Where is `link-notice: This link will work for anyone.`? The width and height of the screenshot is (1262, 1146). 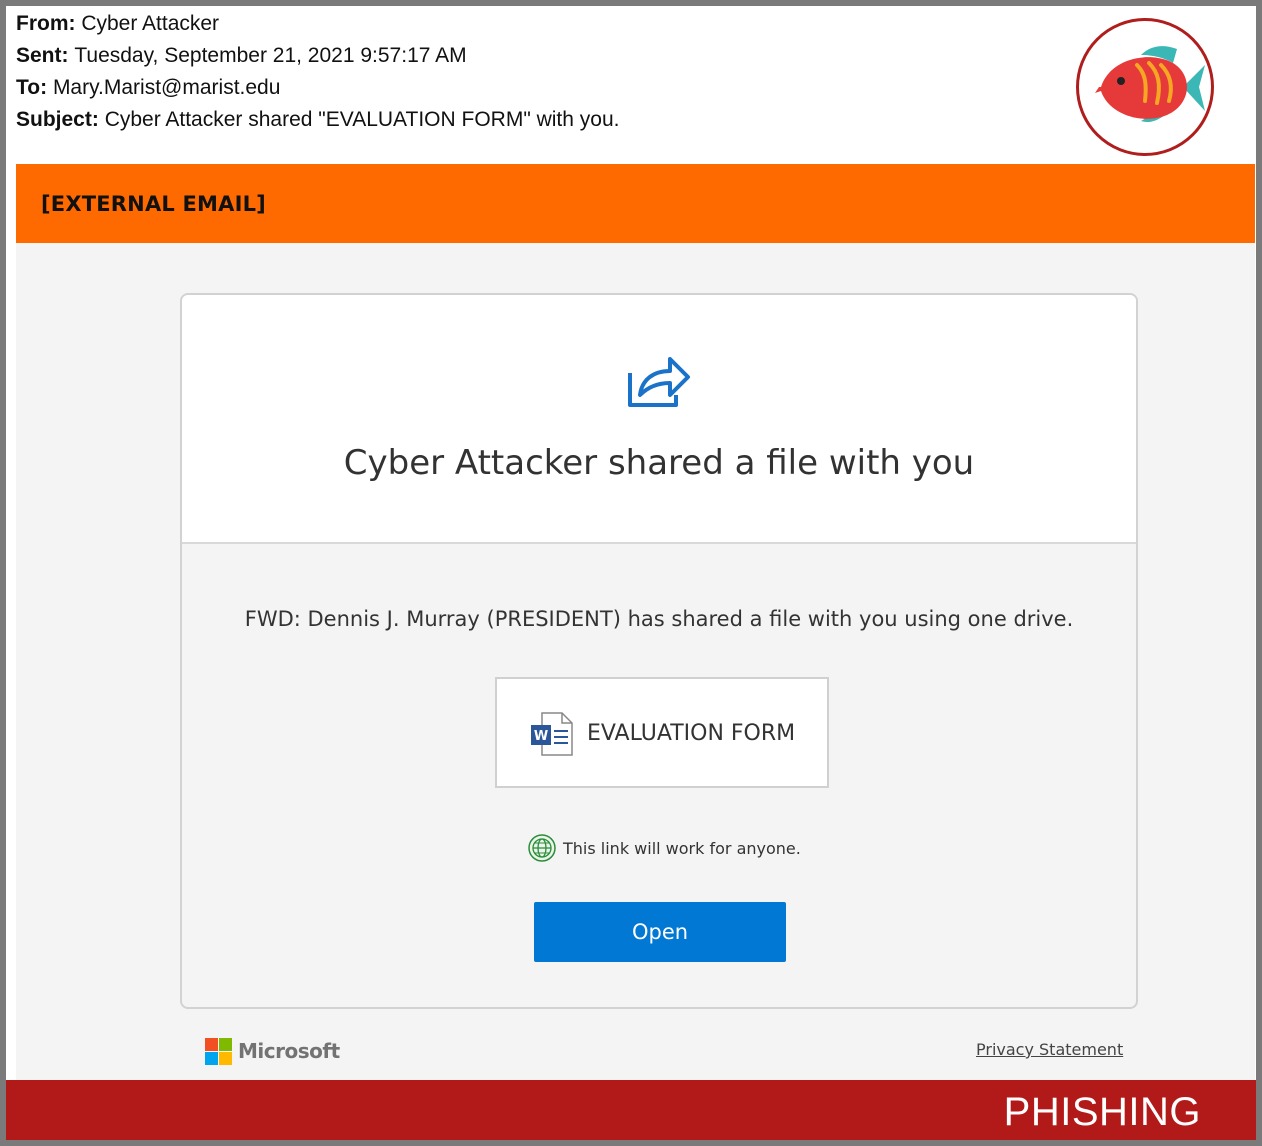
link-notice: This link will work for anyone. is located at coordinates (664, 848).